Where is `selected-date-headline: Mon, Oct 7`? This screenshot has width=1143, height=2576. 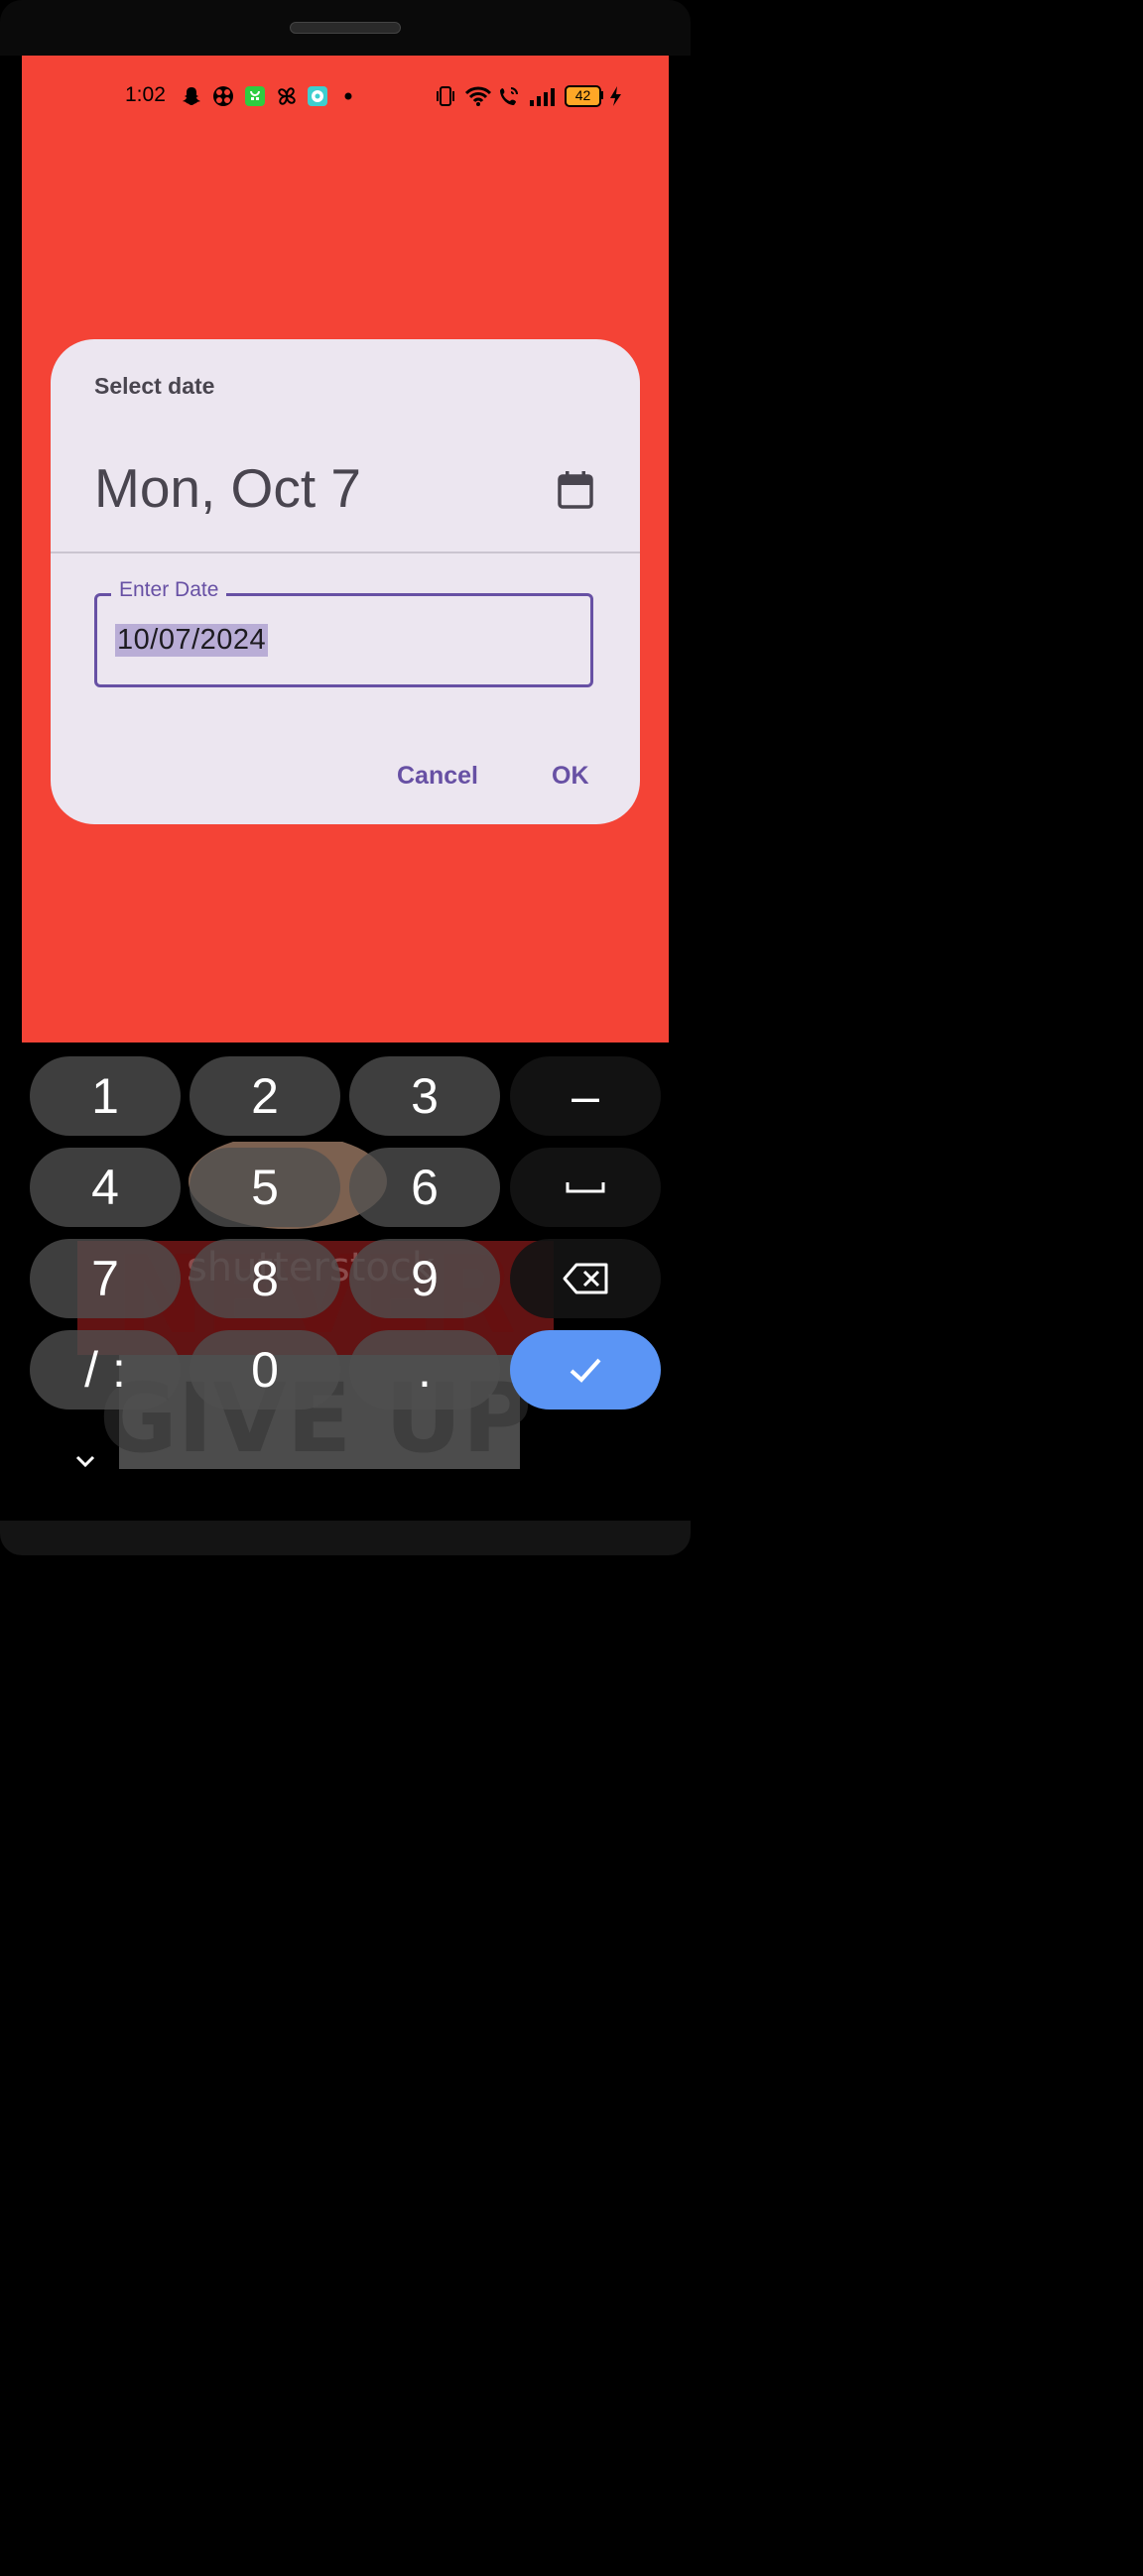
selected-date-headline: Mon, Oct 7 is located at coordinates (227, 488).